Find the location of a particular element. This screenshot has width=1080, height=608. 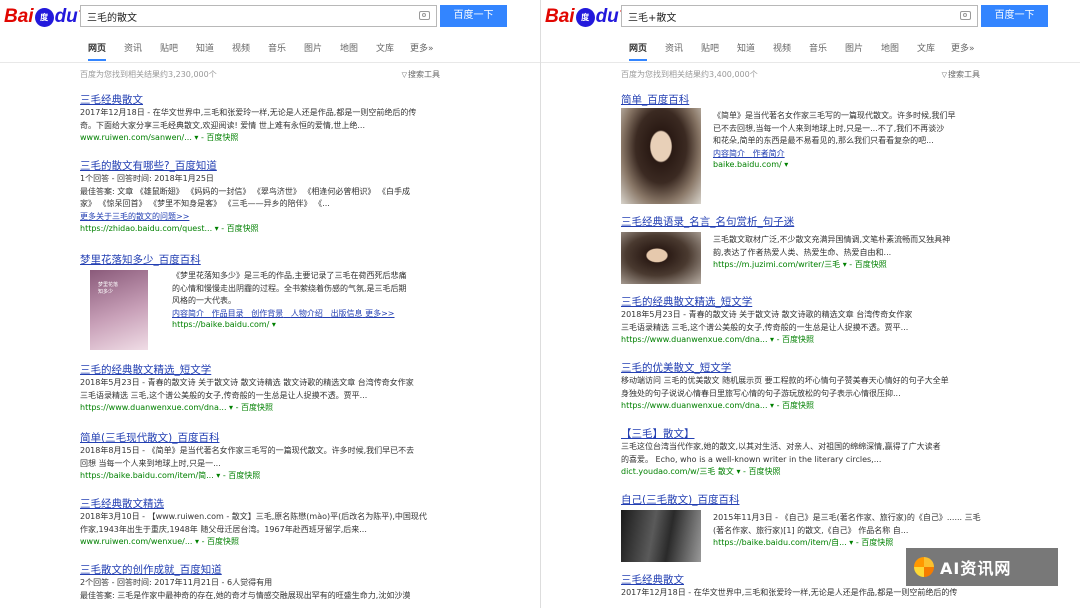

top-bar: Bai 度 du 百度 三毛+散文 百度一下 is located at coordinates (810, 17).